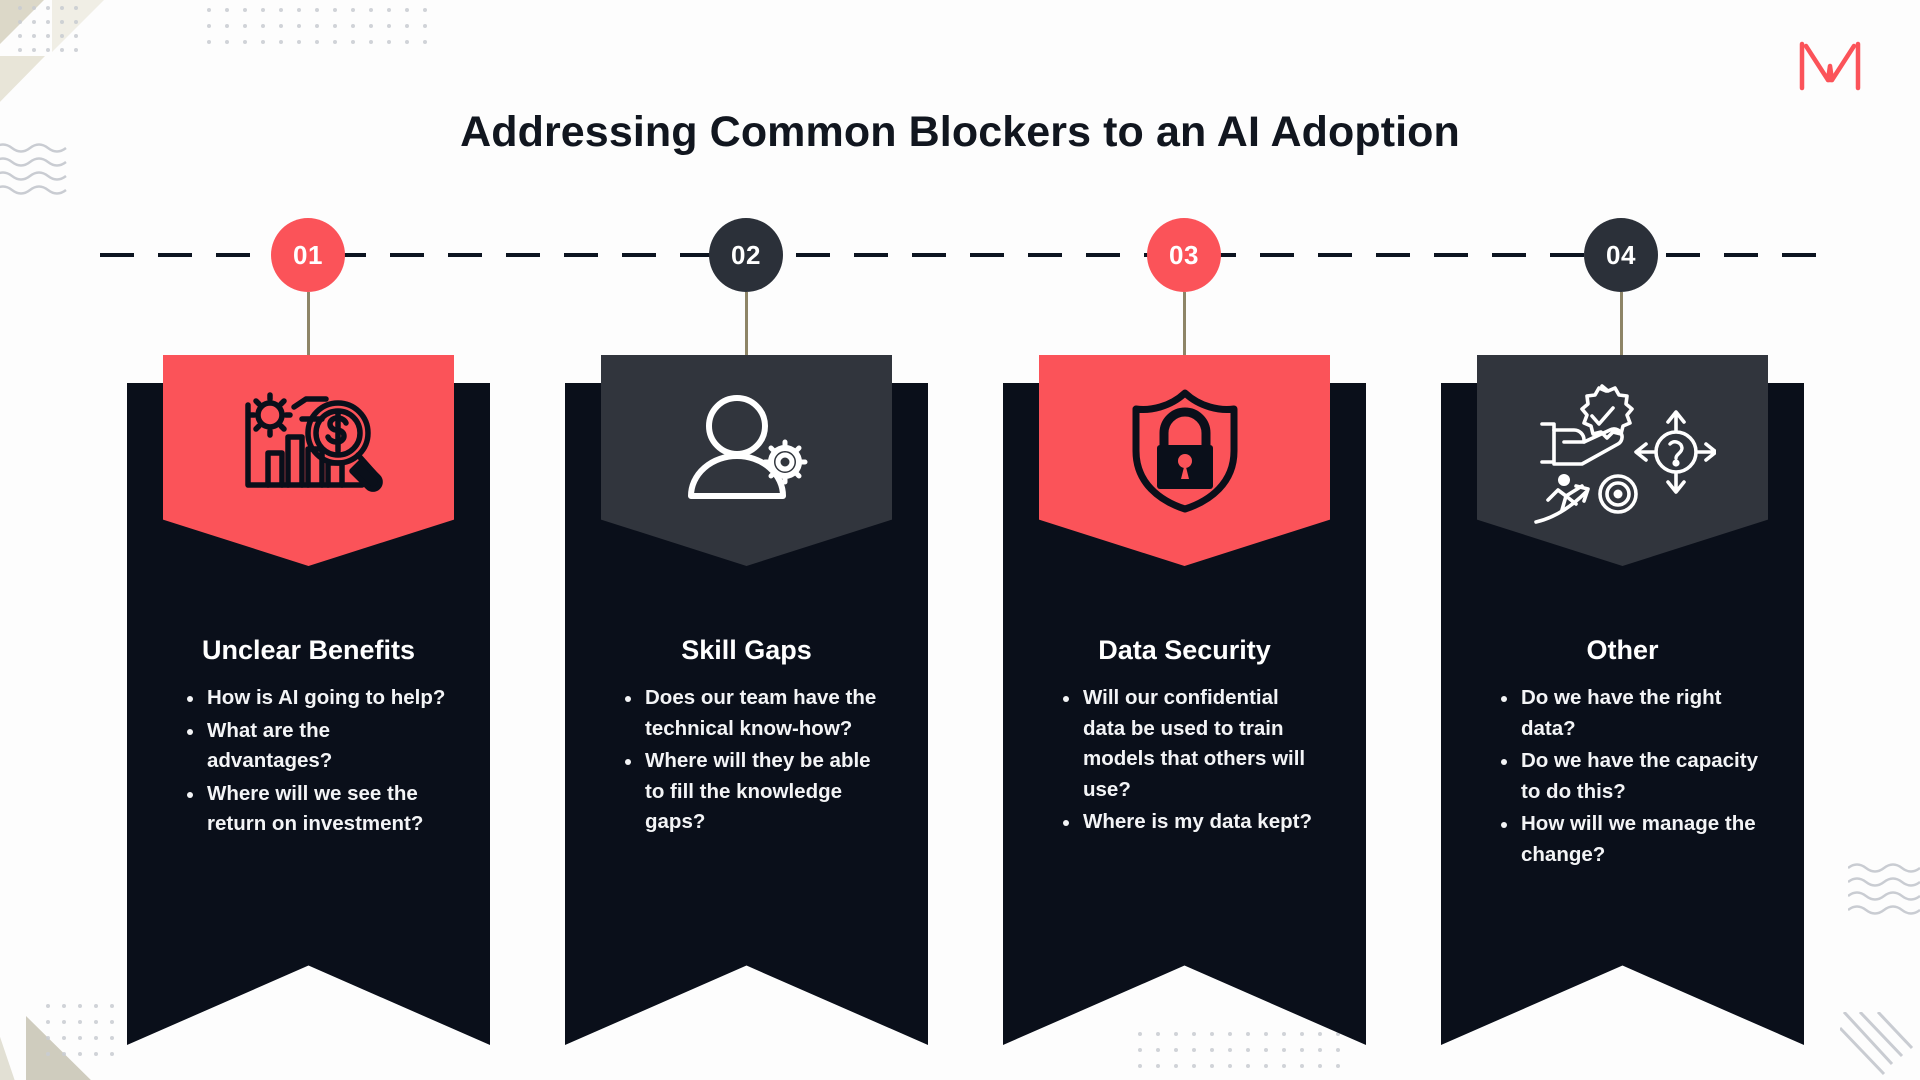  I want to click on brand-logo-icon, so click(1830, 66).